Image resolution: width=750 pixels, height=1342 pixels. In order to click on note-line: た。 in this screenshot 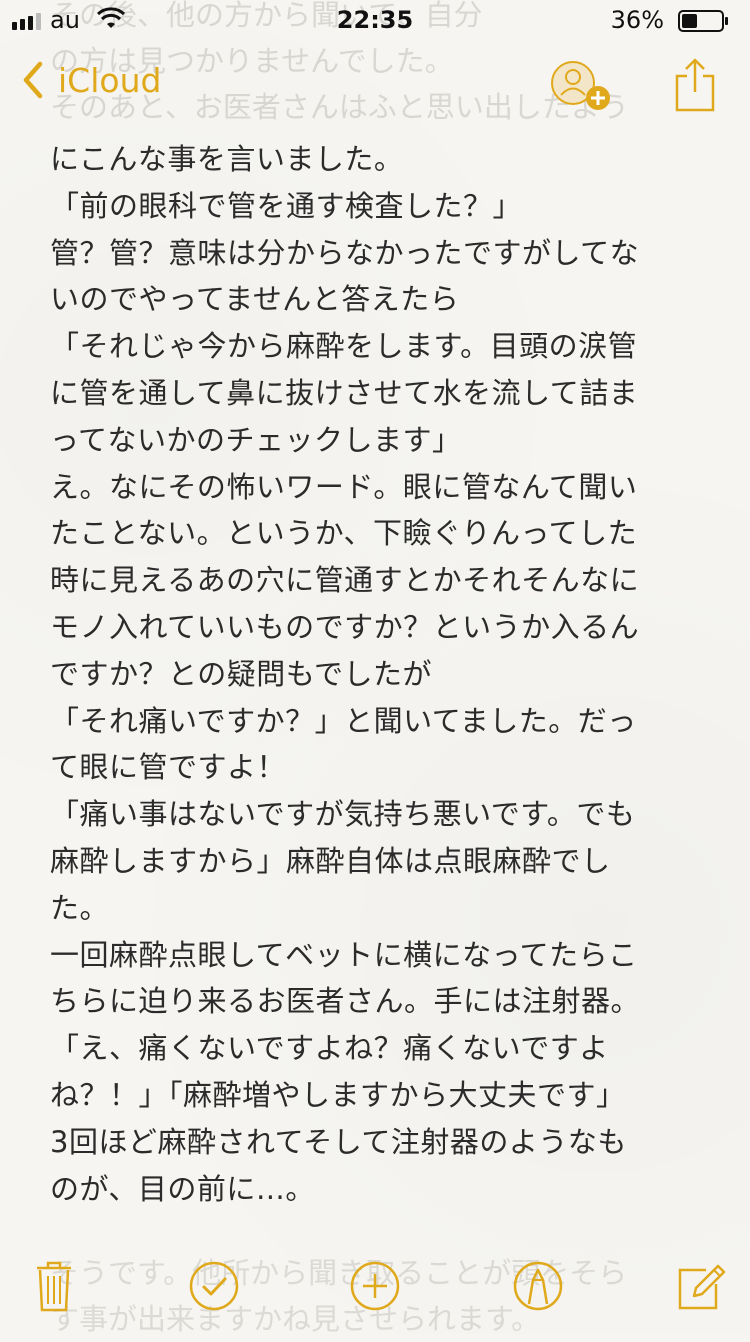, I will do `click(80, 907)`.